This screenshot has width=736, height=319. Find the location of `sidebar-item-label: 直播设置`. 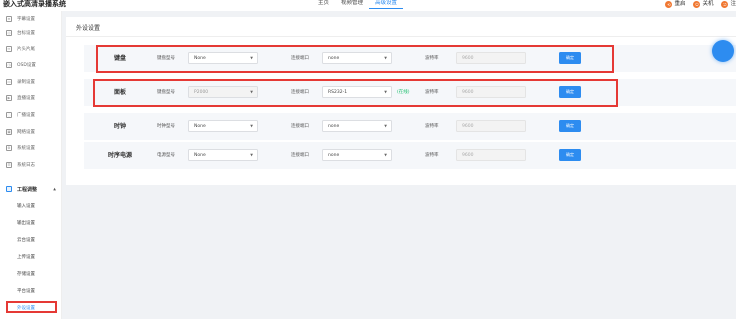

sidebar-item-label: 直播设置 is located at coordinates (26, 98).